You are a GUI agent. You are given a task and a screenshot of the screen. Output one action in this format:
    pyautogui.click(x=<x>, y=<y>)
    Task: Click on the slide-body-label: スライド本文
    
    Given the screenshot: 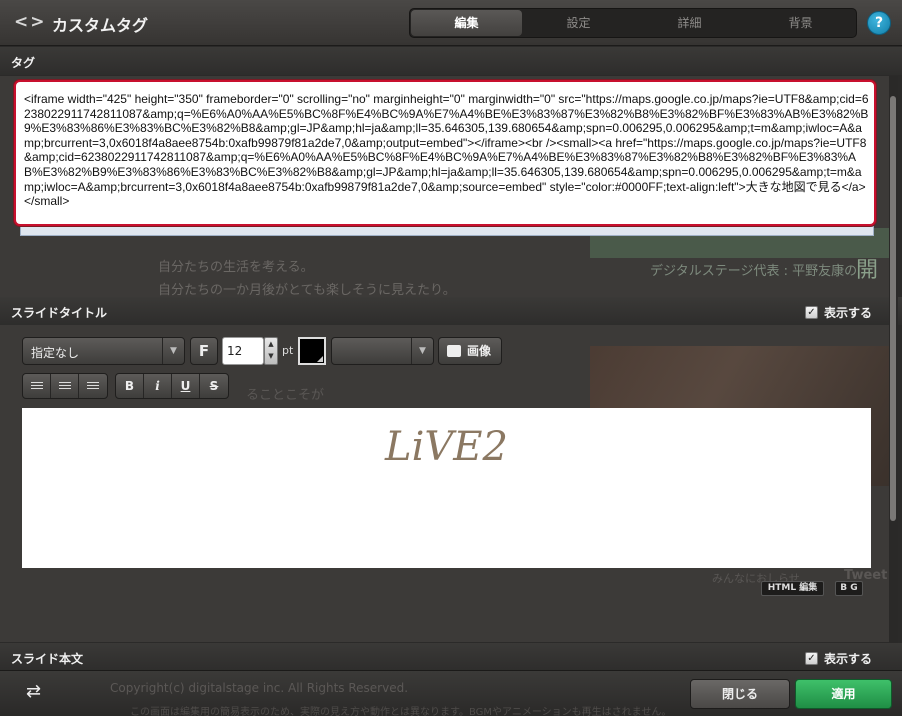 What is the action you would take?
    pyautogui.click(x=47, y=659)
    